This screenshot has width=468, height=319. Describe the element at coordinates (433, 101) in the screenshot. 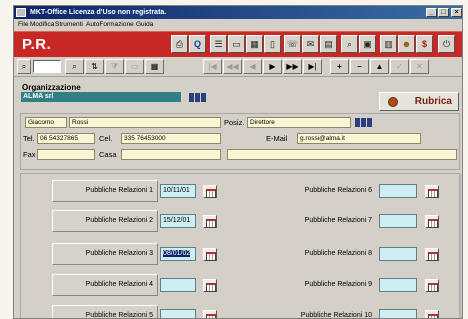

I see `rubrica-label: Rubrica` at that location.